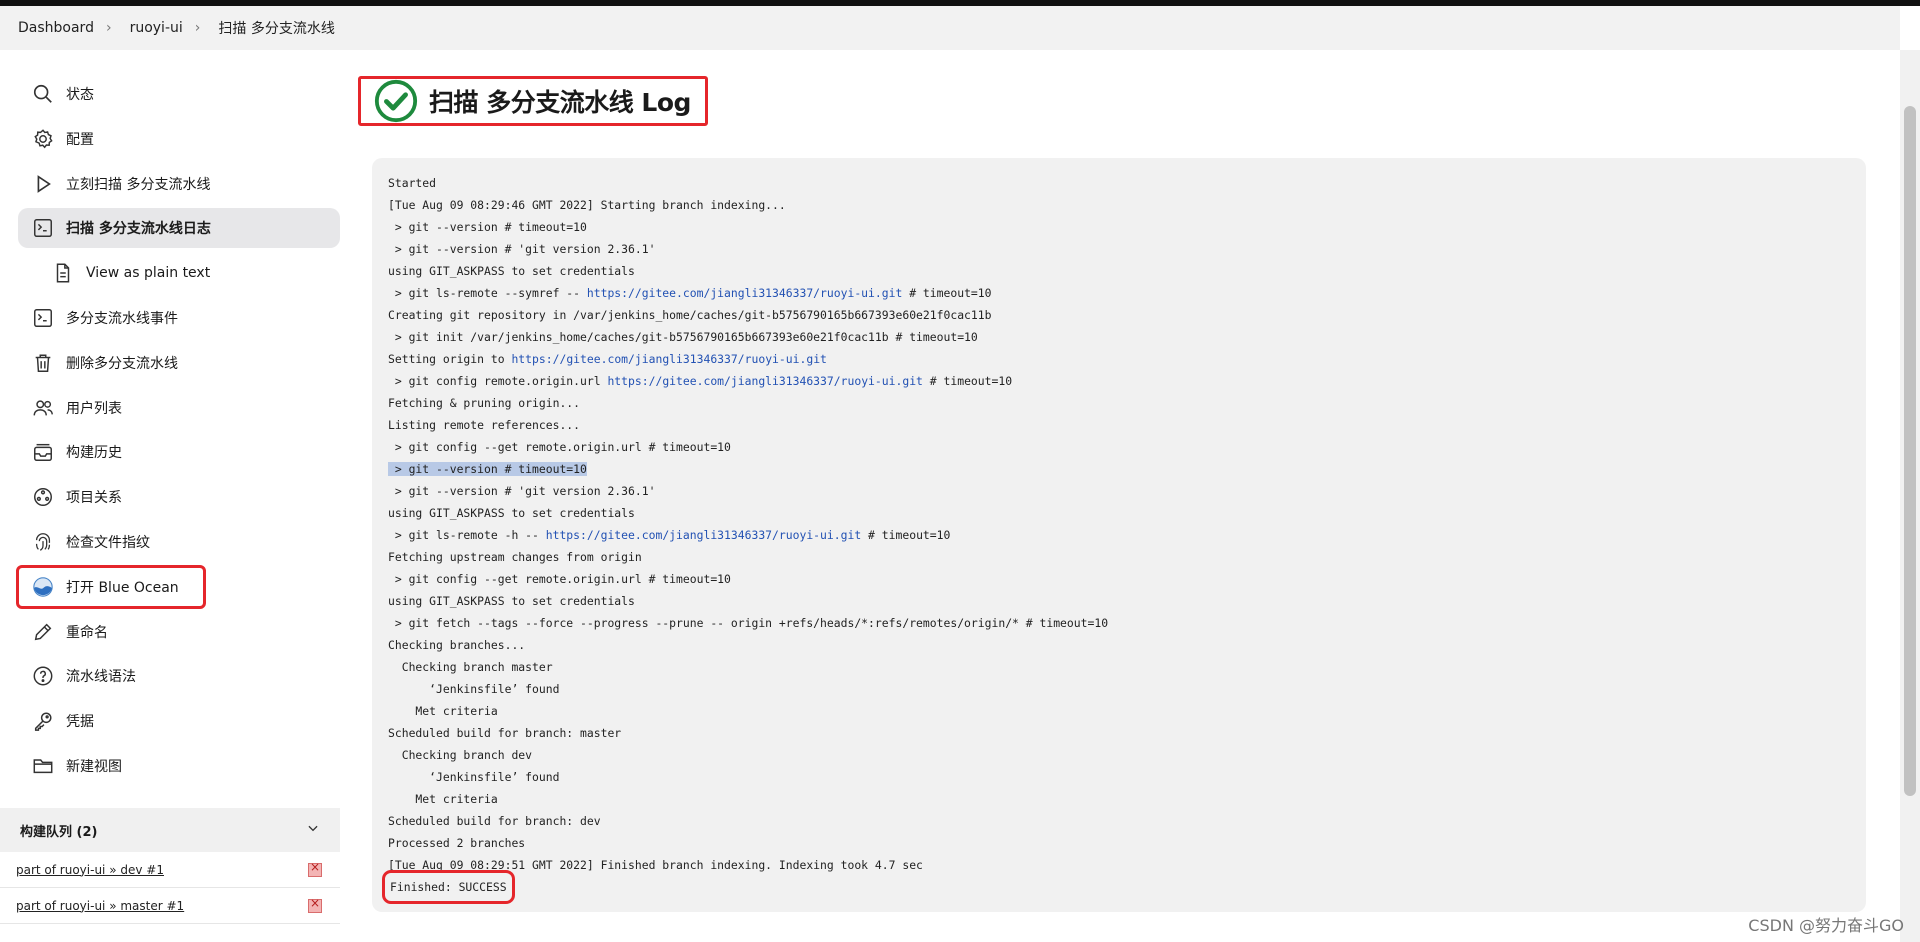  I want to click on relations-icon, so click(43, 497).